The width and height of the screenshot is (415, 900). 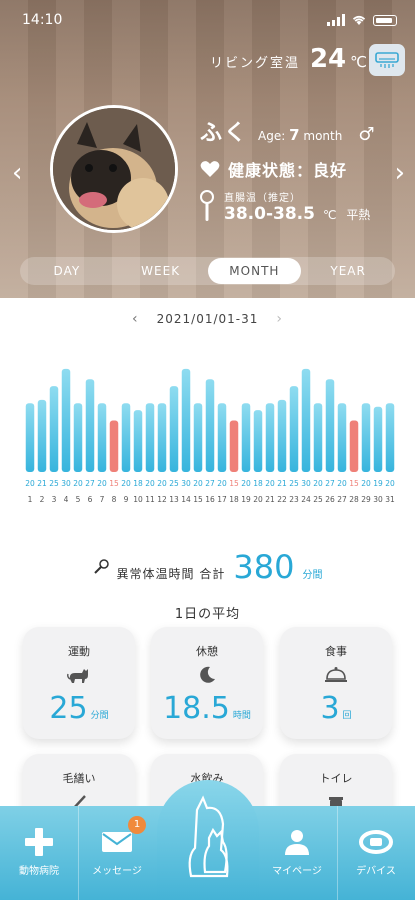 I want to click on day-tick-label: 29, so click(x=366, y=499).